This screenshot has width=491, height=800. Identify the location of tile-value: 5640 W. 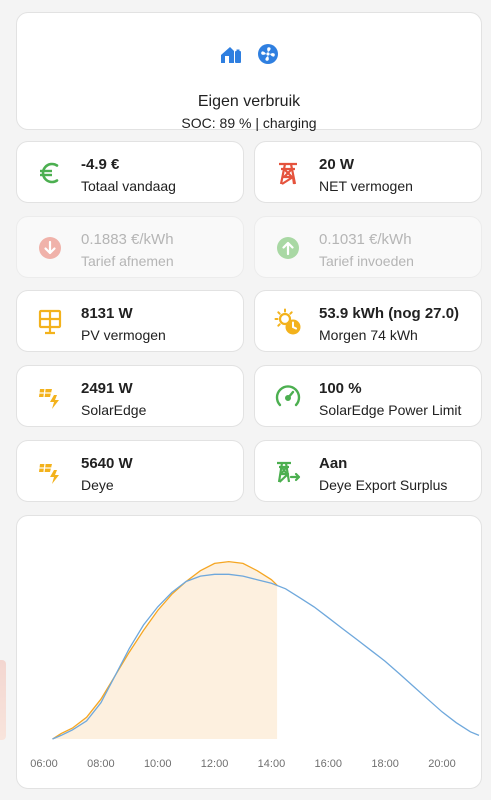
(107, 463).